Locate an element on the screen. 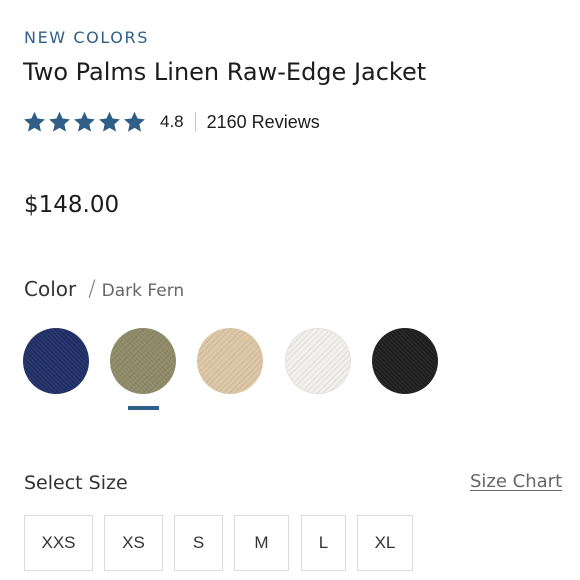 This screenshot has width=580, height=580. rating-value: 4.8 is located at coordinates (172, 121).